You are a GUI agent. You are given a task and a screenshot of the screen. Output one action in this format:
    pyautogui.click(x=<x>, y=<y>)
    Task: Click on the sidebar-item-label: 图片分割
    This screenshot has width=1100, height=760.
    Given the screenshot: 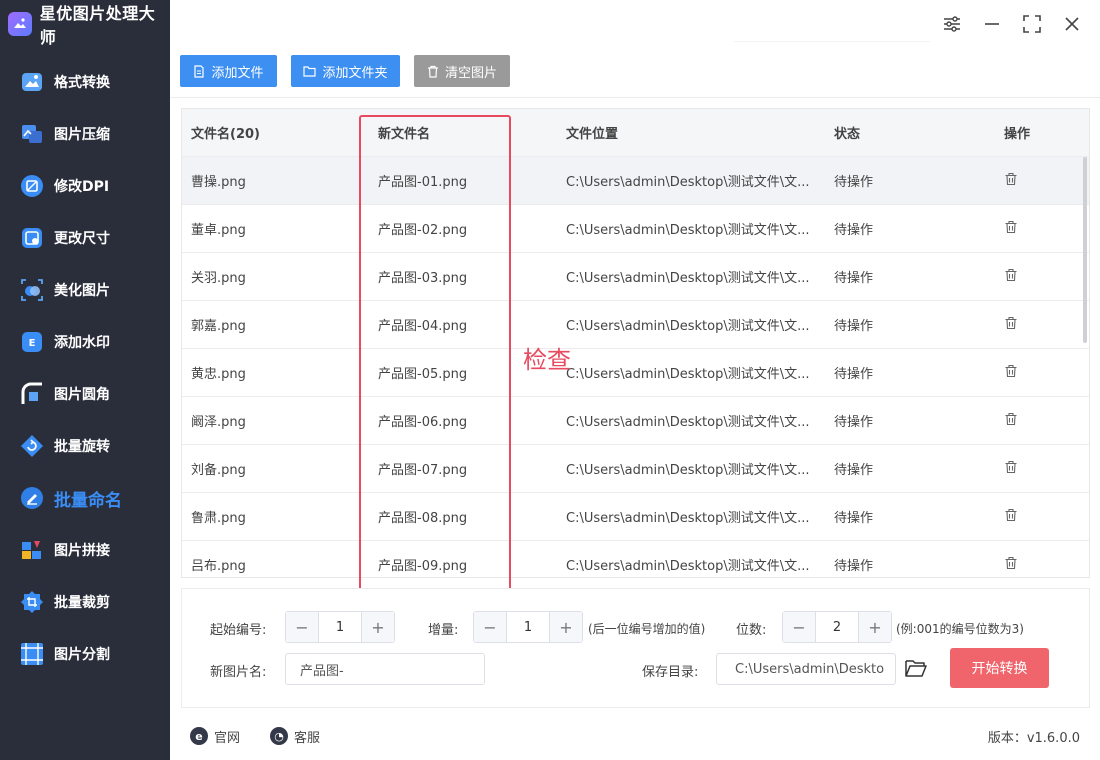 What is the action you would take?
    pyautogui.click(x=82, y=655)
    